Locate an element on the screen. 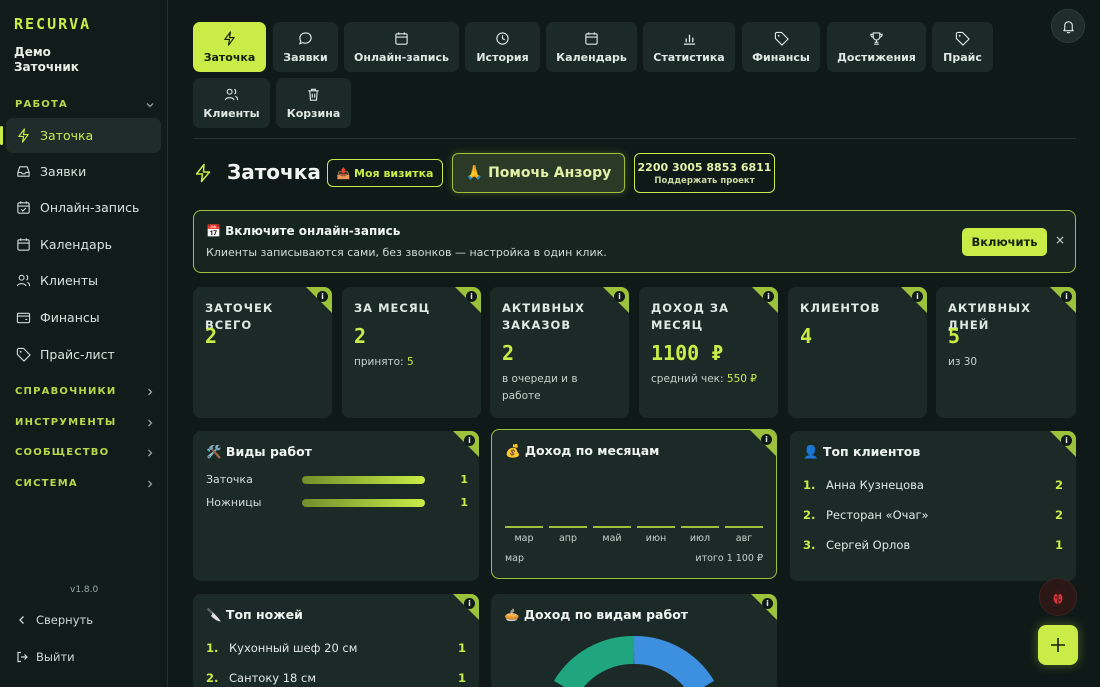 The image size is (1100, 687). bar-chart-icon is located at coordinates (689, 39).